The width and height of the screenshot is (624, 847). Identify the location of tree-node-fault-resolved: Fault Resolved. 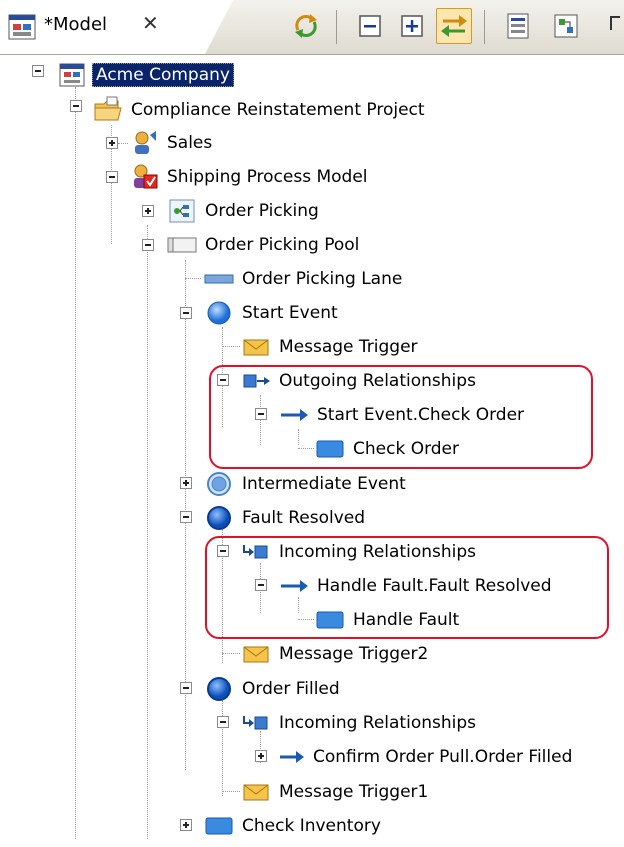
(285, 518).